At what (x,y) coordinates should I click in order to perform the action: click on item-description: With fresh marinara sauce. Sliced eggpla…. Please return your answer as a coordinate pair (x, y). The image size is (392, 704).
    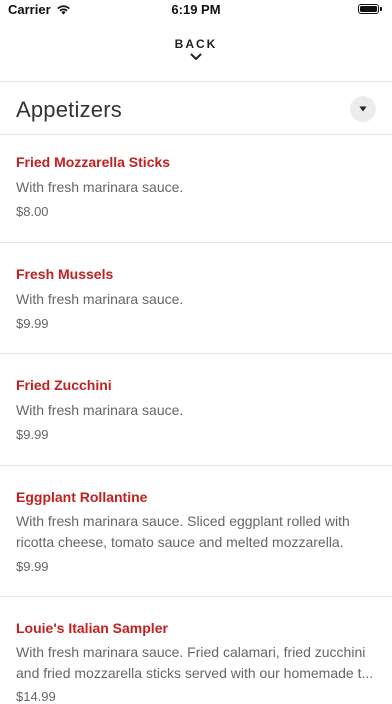
    Looking at the image, I should click on (196, 532).